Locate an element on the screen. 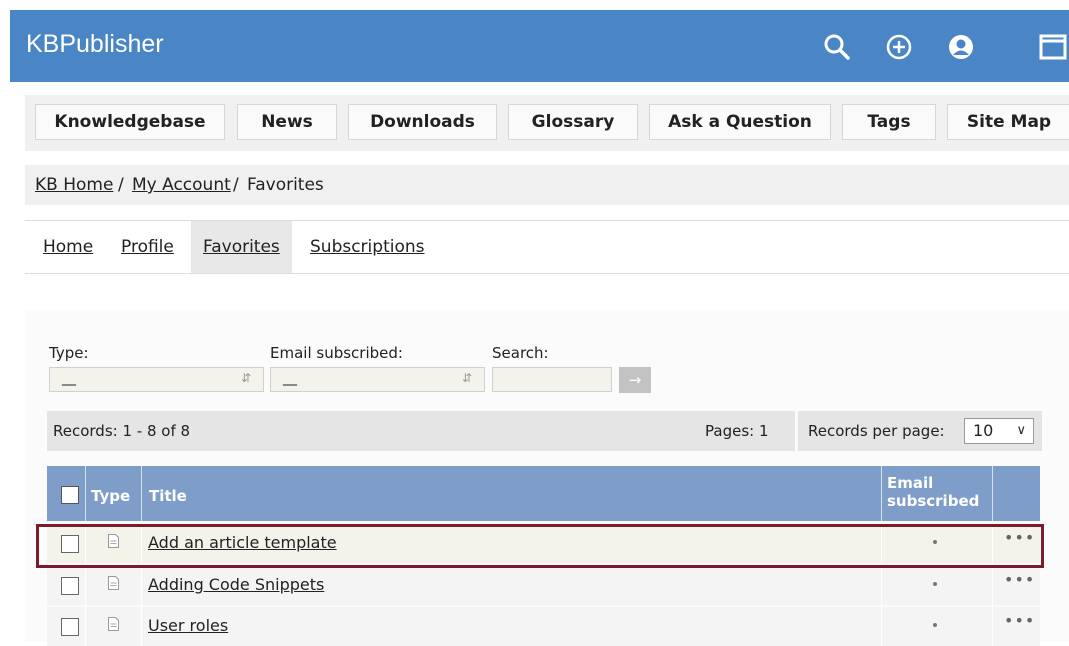 This screenshot has width=1069, height=646. nav-knowledgebase: Knowledgebase is located at coordinates (130, 122).